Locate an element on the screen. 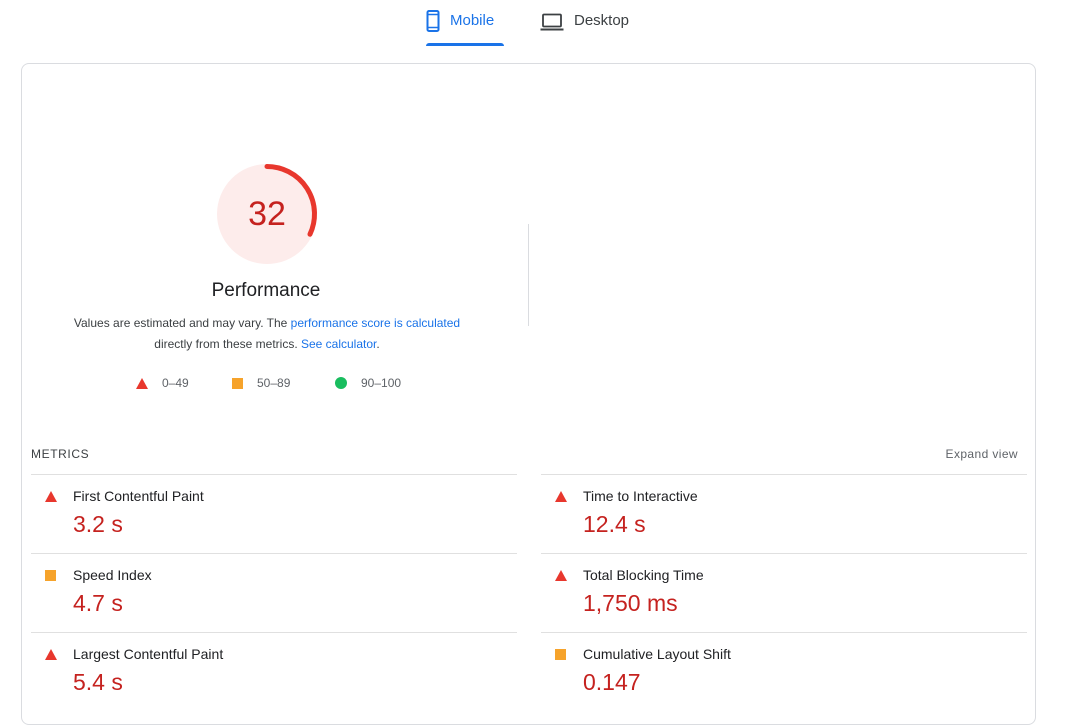 The width and height of the screenshot is (1080, 725). metric-speed-index: Speed Index 4.7 s is located at coordinates (274, 592).